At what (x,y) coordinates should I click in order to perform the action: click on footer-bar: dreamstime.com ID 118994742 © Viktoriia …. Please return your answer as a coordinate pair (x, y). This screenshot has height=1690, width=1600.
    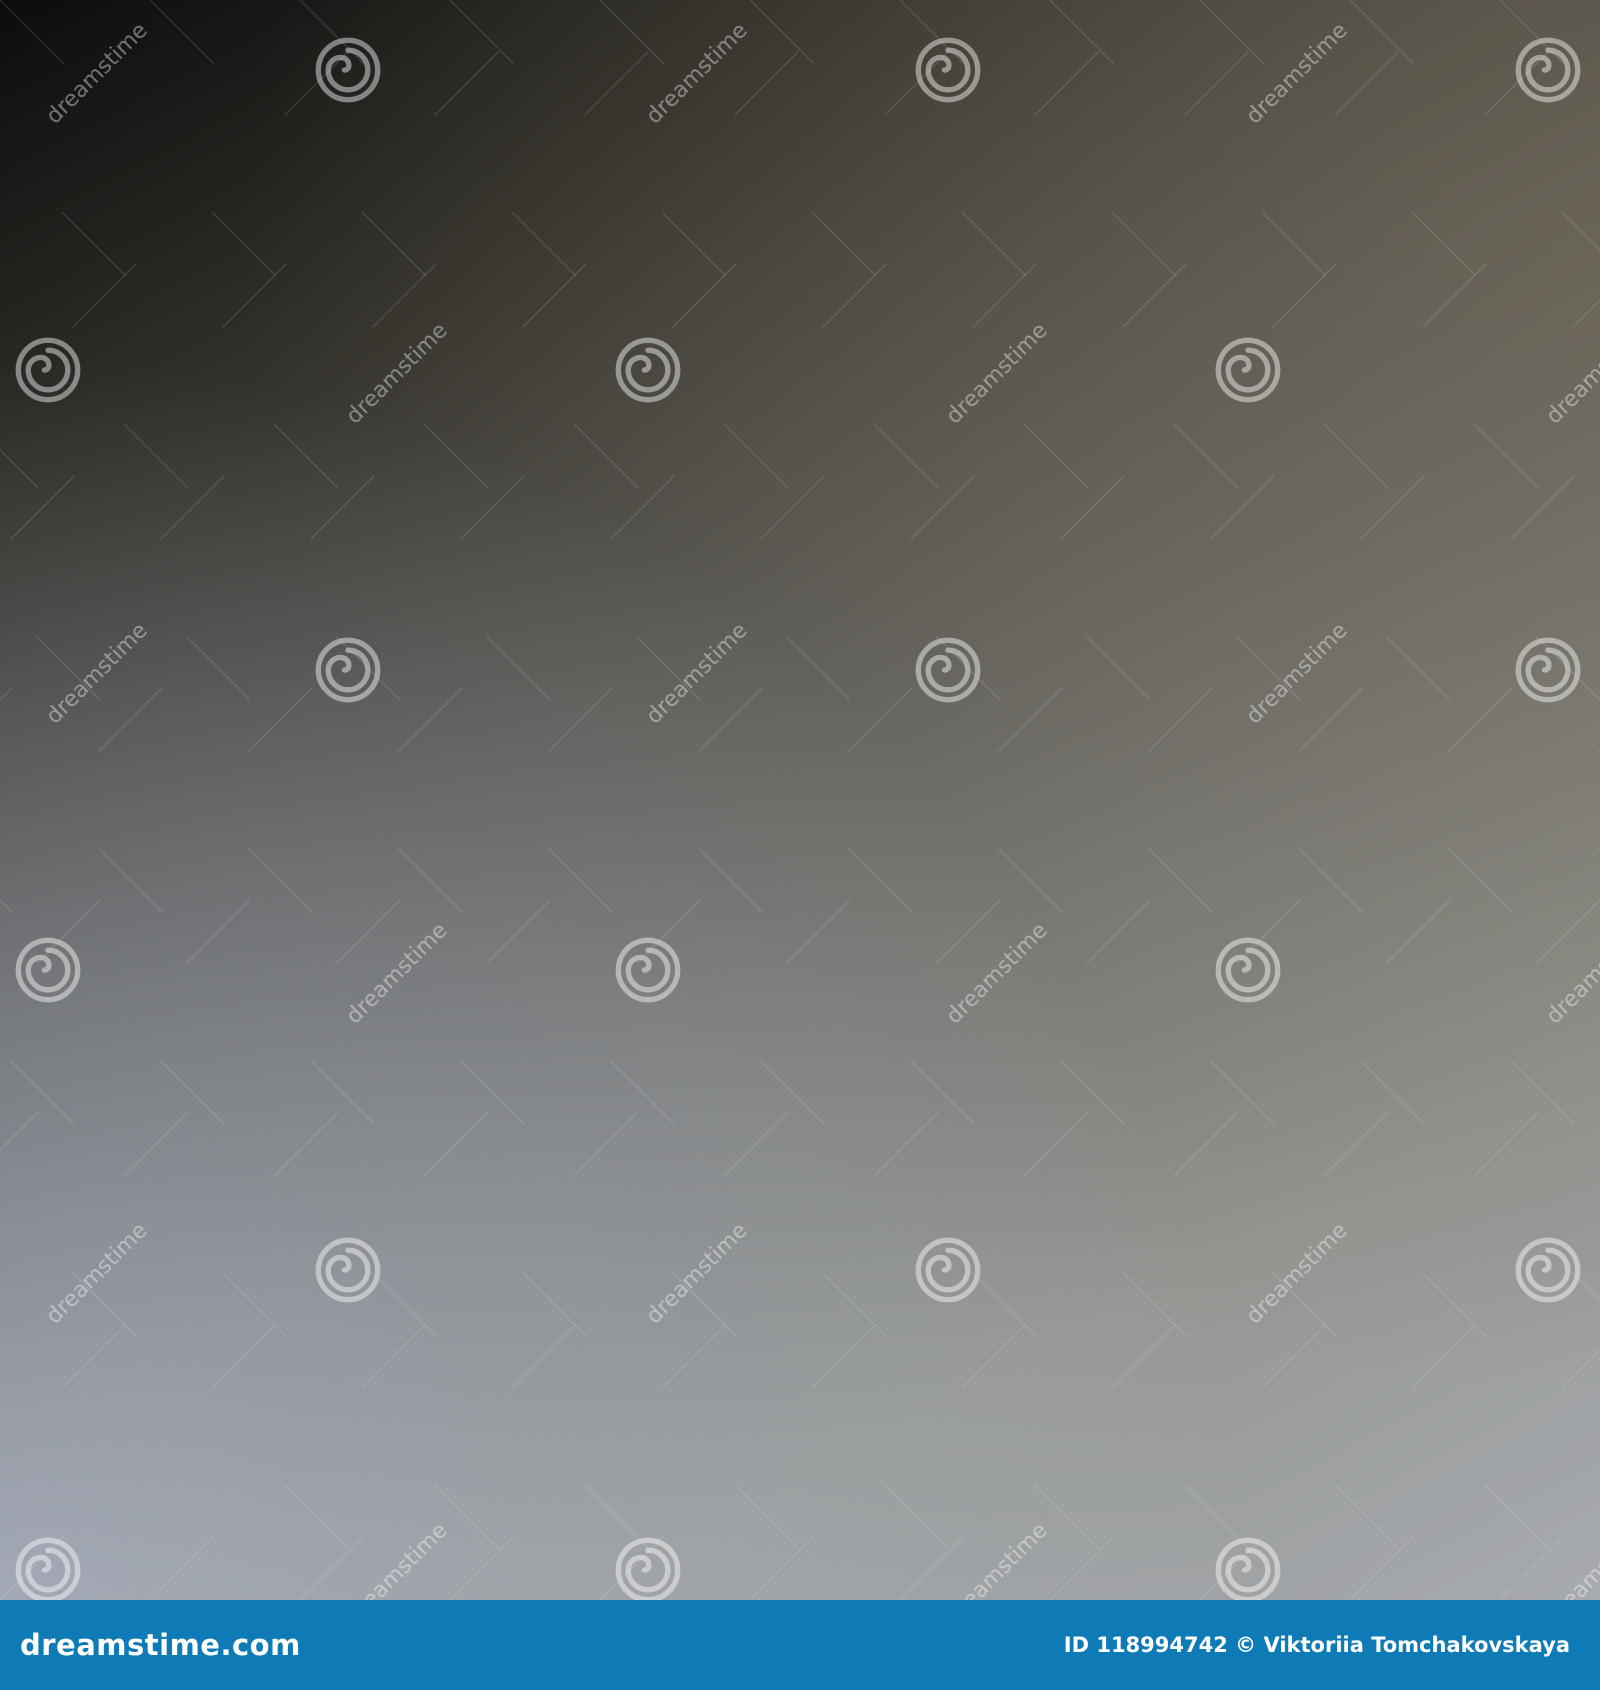
    Looking at the image, I should click on (800, 1645).